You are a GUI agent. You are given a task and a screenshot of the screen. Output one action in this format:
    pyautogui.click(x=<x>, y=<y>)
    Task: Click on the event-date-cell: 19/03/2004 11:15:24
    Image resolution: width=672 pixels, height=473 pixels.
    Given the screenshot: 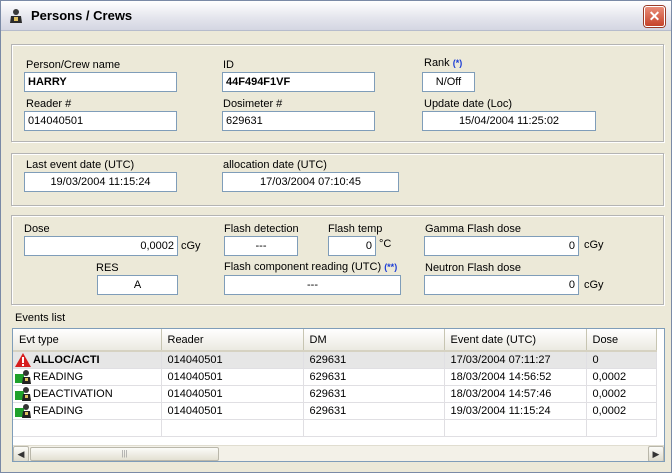 What is the action you would take?
    pyautogui.click(x=515, y=411)
    